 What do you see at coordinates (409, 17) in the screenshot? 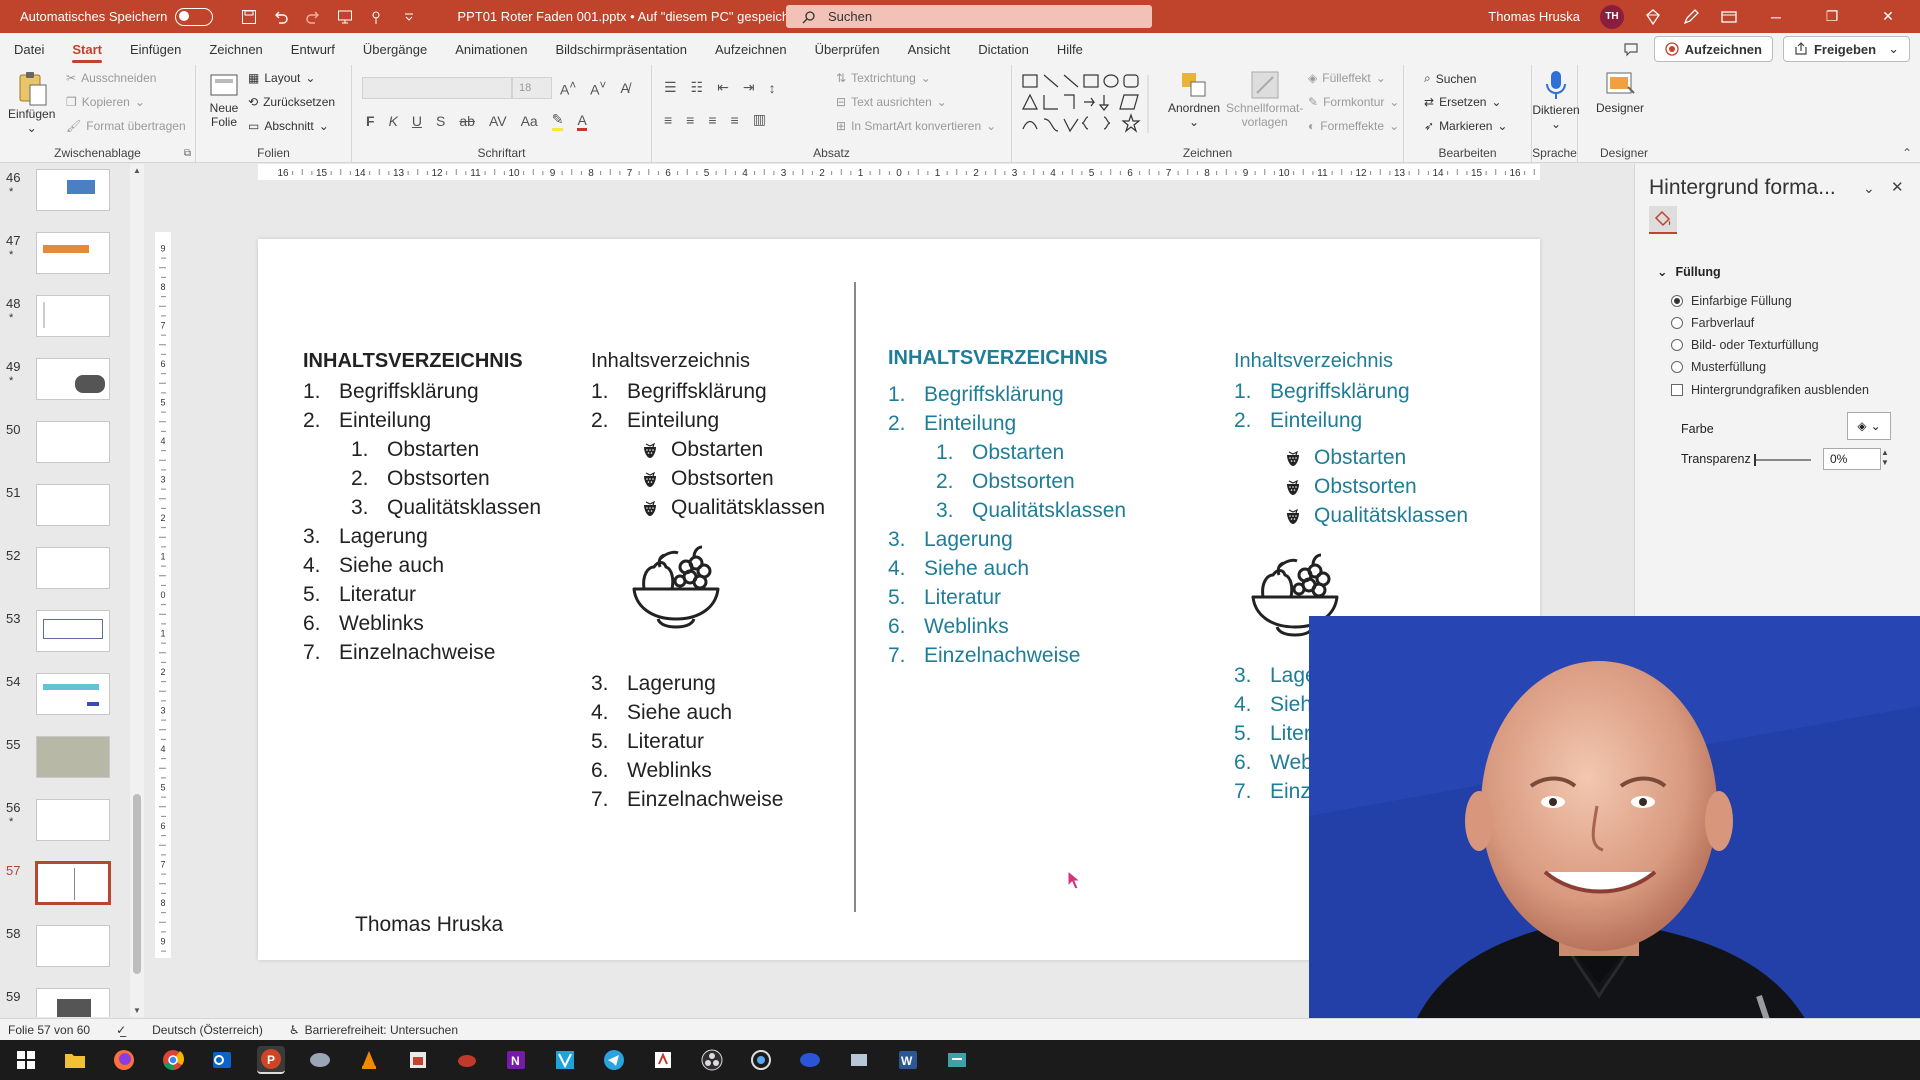
I see `customize-qat-icon` at bounding box center [409, 17].